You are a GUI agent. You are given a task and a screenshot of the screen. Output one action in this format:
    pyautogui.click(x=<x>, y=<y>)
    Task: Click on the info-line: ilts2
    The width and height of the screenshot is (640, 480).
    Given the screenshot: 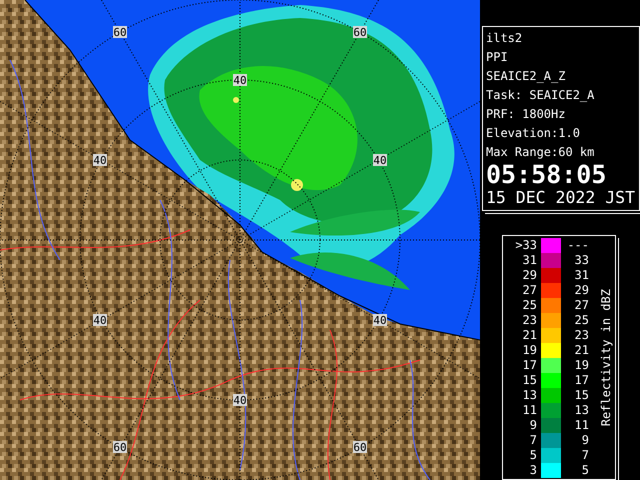 What is the action you would take?
    pyautogui.click(x=505, y=38)
    